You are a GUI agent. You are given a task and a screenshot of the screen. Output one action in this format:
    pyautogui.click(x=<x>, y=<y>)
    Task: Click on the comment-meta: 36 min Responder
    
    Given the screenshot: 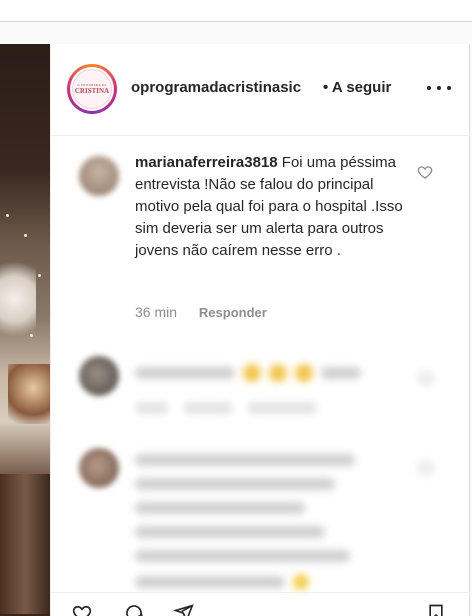 What is the action you would take?
    pyautogui.click(x=201, y=312)
    